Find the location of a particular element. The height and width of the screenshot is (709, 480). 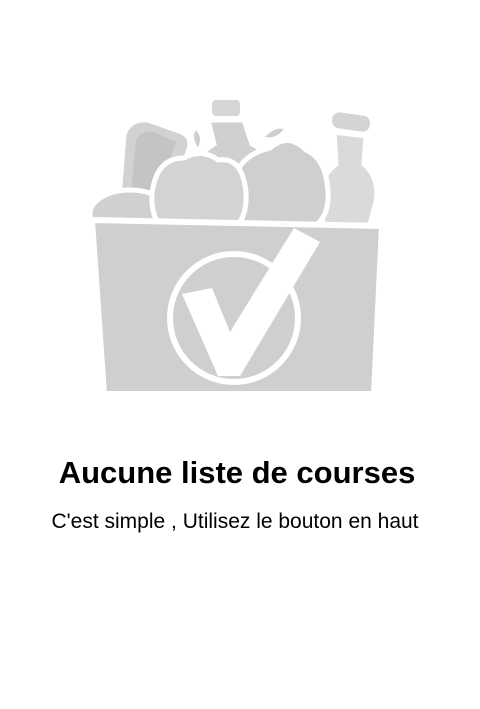

empty-state-title: Aucune liste de courses is located at coordinates (237, 472).